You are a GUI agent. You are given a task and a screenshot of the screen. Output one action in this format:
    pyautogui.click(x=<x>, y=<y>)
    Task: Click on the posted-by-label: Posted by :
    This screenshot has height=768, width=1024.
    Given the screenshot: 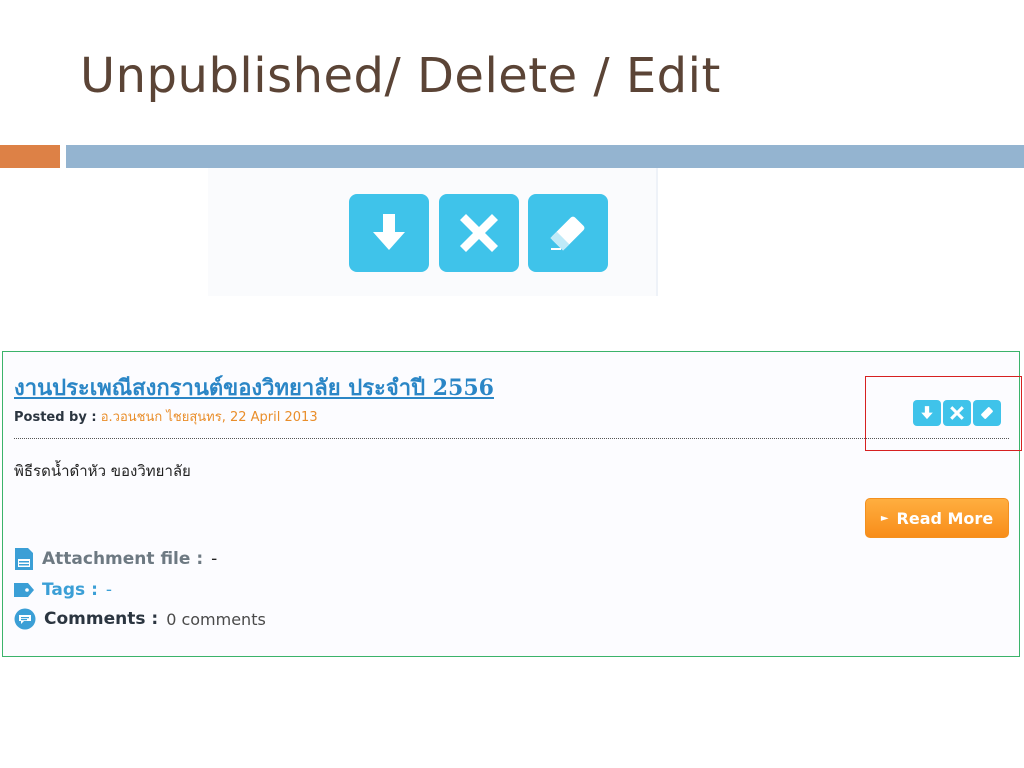 What is the action you would take?
    pyautogui.click(x=55, y=417)
    